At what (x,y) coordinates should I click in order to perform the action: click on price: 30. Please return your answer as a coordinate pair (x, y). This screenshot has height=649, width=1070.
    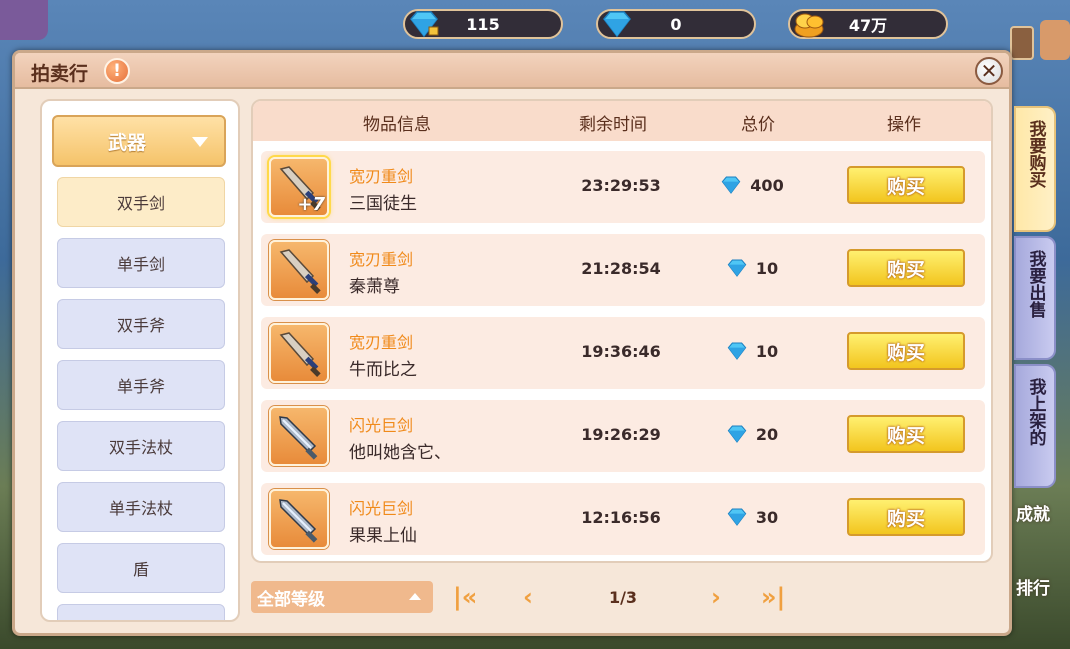
    Looking at the image, I should click on (751, 517).